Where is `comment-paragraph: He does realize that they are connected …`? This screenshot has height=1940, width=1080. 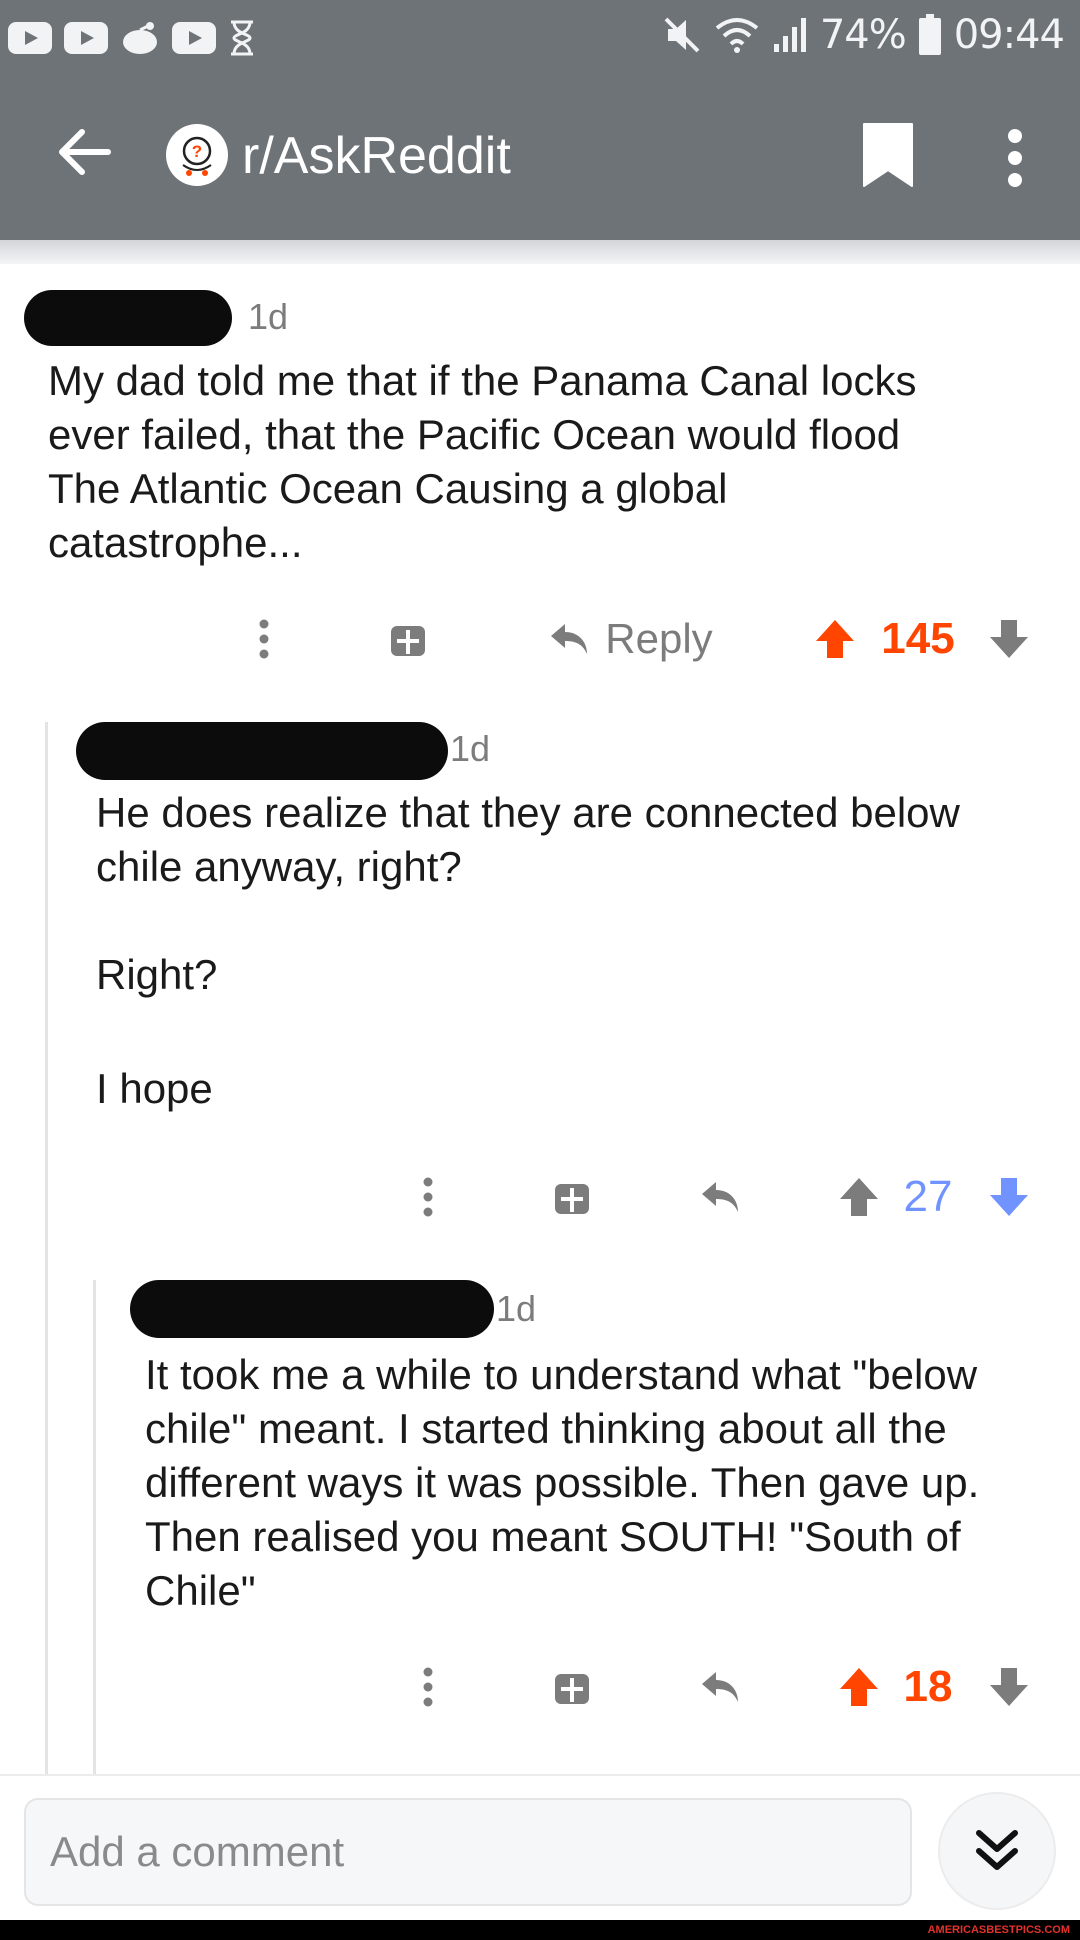 comment-paragraph: He does realize that they are connected … is located at coordinates (528, 839).